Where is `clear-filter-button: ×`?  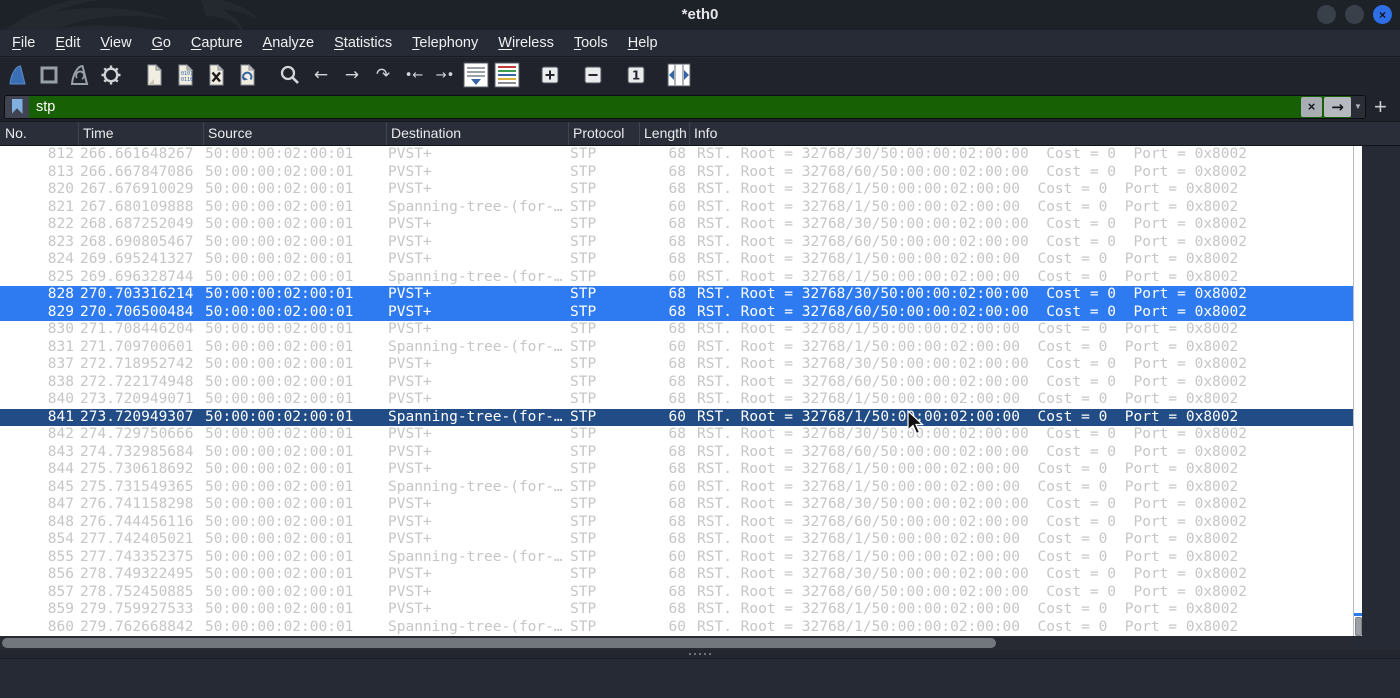
clear-filter-button: × is located at coordinates (1311, 106).